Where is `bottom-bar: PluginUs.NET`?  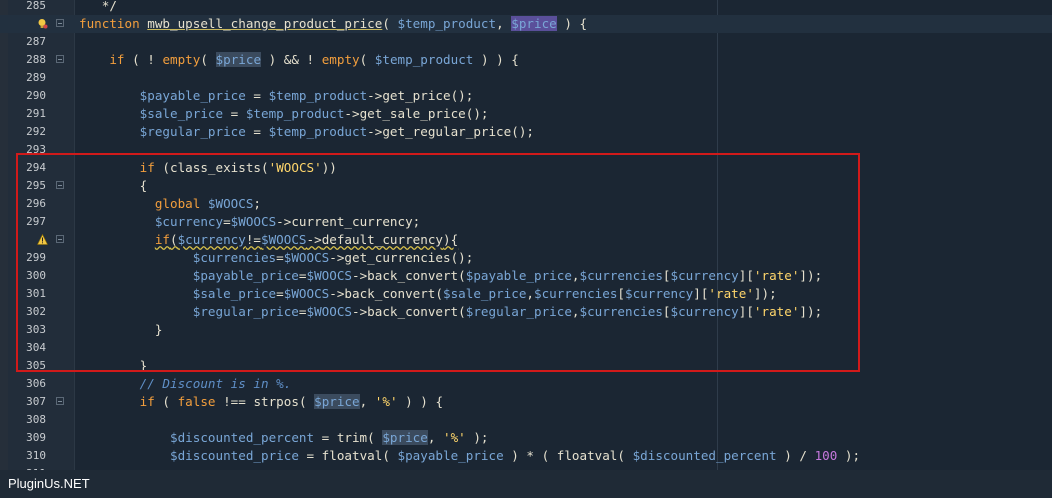 bottom-bar: PluginUs.NET is located at coordinates (526, 484).